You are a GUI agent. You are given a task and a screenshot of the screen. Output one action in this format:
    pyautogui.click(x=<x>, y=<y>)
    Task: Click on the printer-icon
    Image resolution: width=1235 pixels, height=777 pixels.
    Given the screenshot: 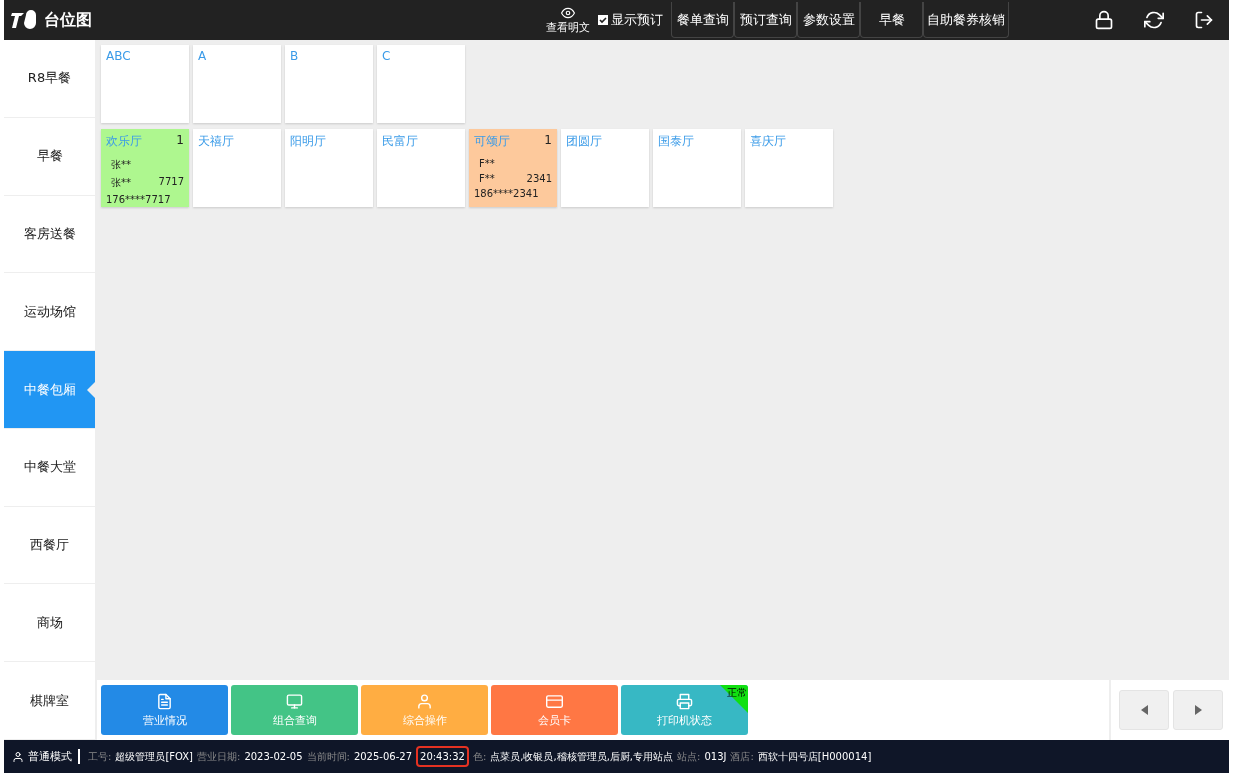 What is the action you would take?
    pyautogui.click(x=684, y=701)
    